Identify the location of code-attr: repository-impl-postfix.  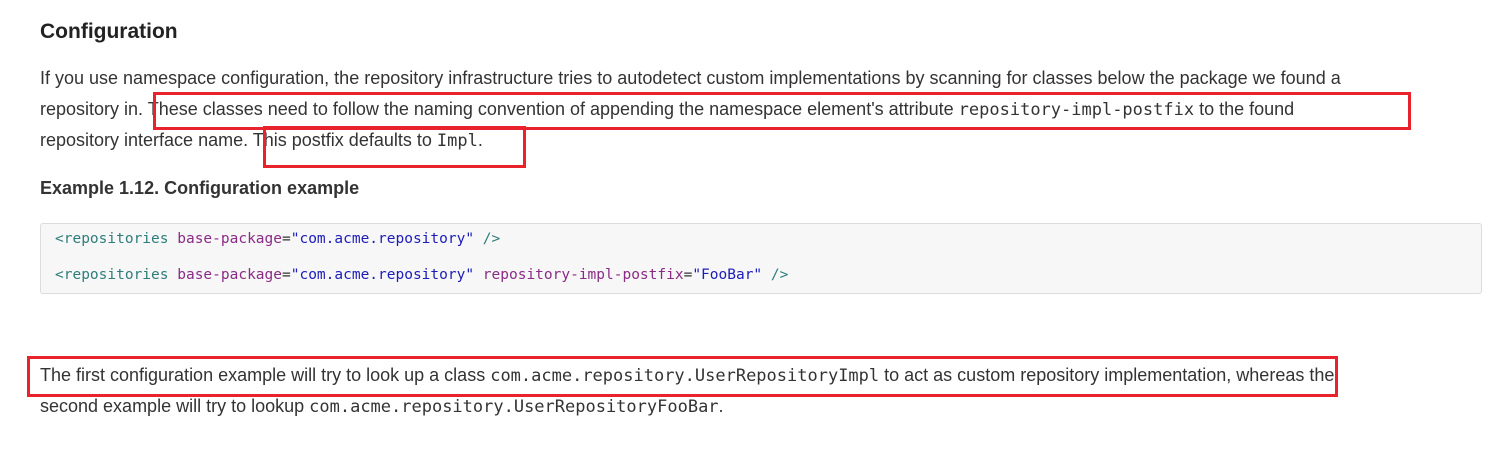
(579, 275).